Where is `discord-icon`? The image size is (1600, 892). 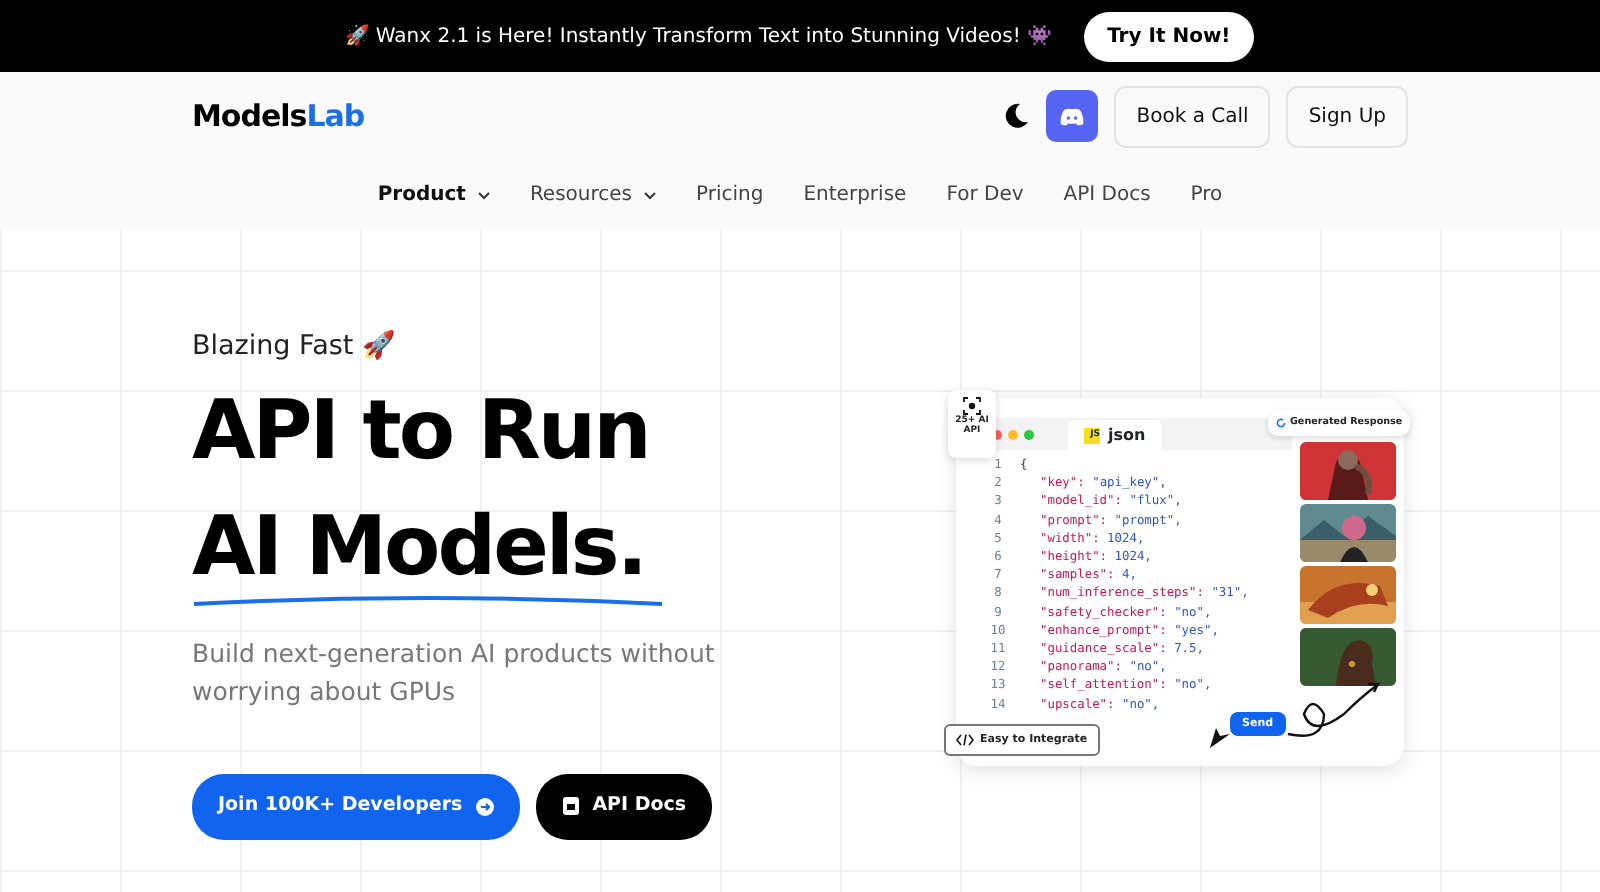 discord-icon is located at coordinates (1072, 116).